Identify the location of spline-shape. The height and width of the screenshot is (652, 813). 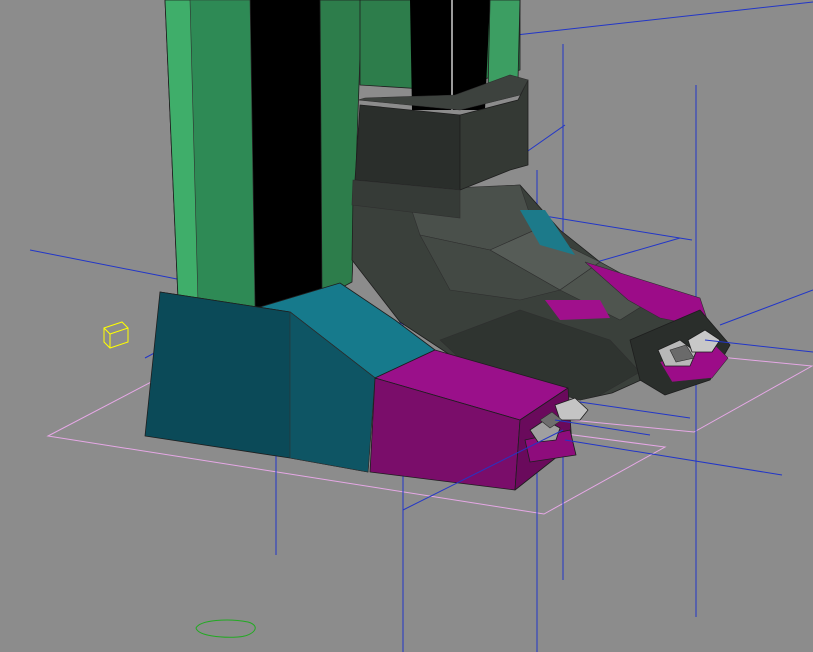
(225, 628).